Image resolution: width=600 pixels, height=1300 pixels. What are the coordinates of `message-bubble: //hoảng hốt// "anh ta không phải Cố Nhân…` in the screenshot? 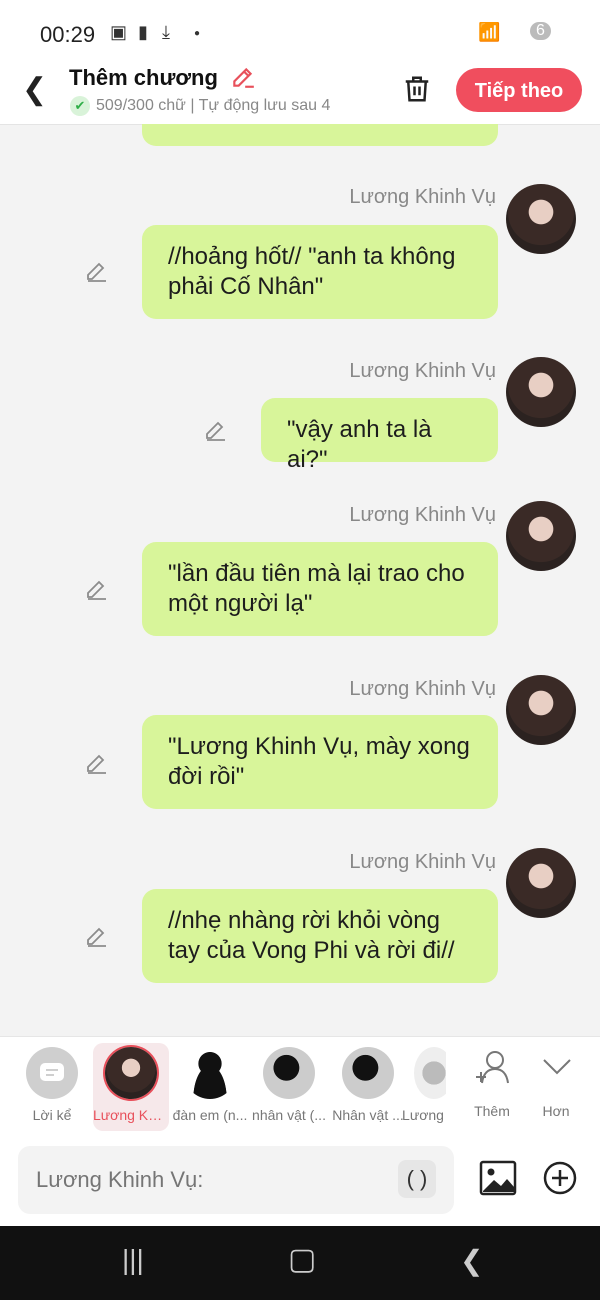 It's located at (320, 272).